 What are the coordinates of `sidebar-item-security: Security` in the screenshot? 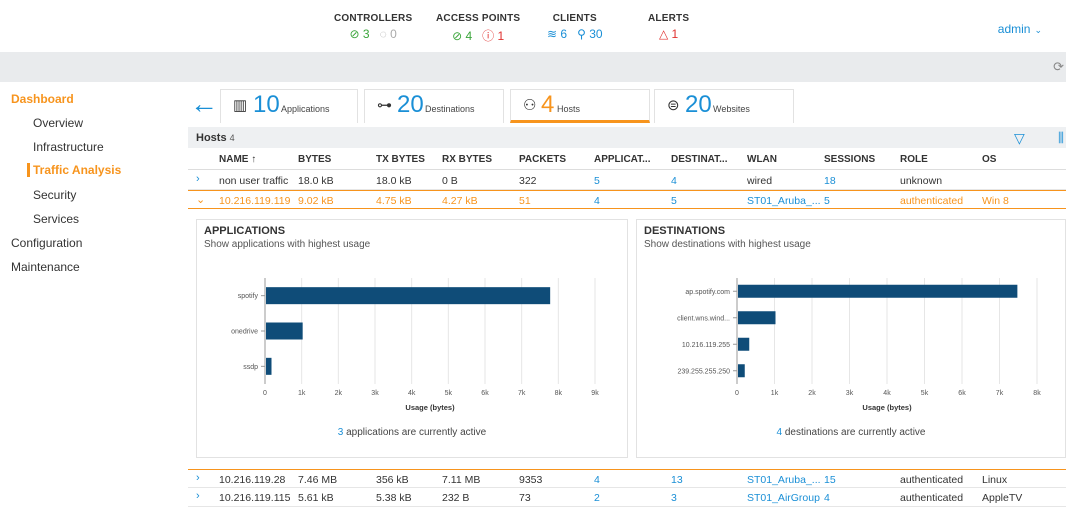 It's located at (54, 195).